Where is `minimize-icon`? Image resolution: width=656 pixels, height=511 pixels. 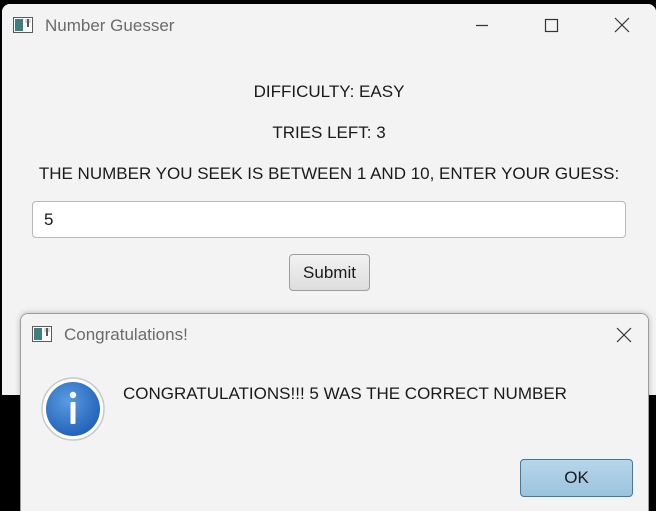
minimize-icon is located at coordinates (482, 25).